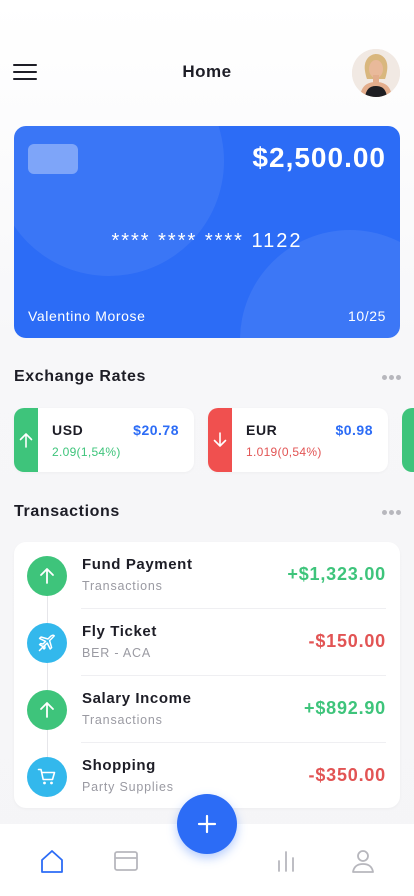 This screenshot has height=896, width=414. I want to click on add-button, so click(207, 824).